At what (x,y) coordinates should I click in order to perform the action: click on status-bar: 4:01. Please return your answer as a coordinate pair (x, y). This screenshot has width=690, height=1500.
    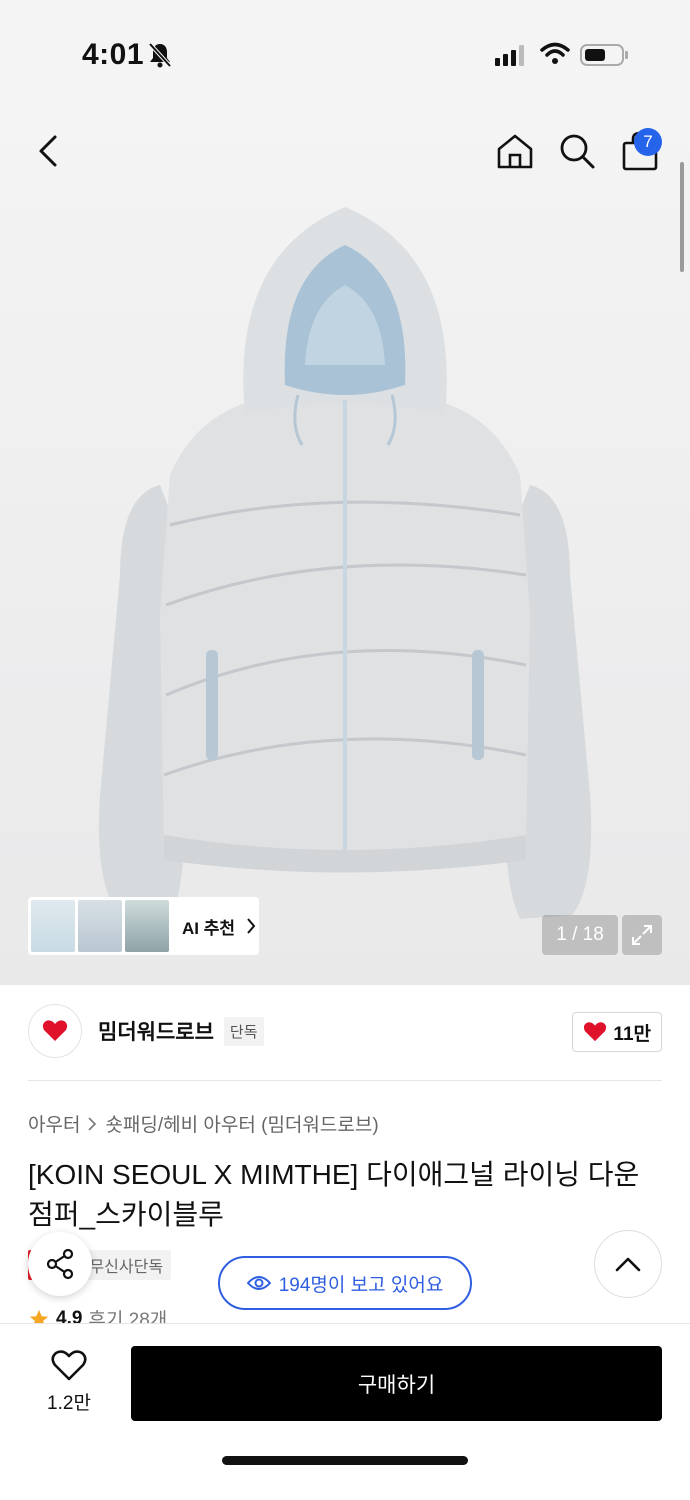
    Looking at the image, I should click on (345, 50).